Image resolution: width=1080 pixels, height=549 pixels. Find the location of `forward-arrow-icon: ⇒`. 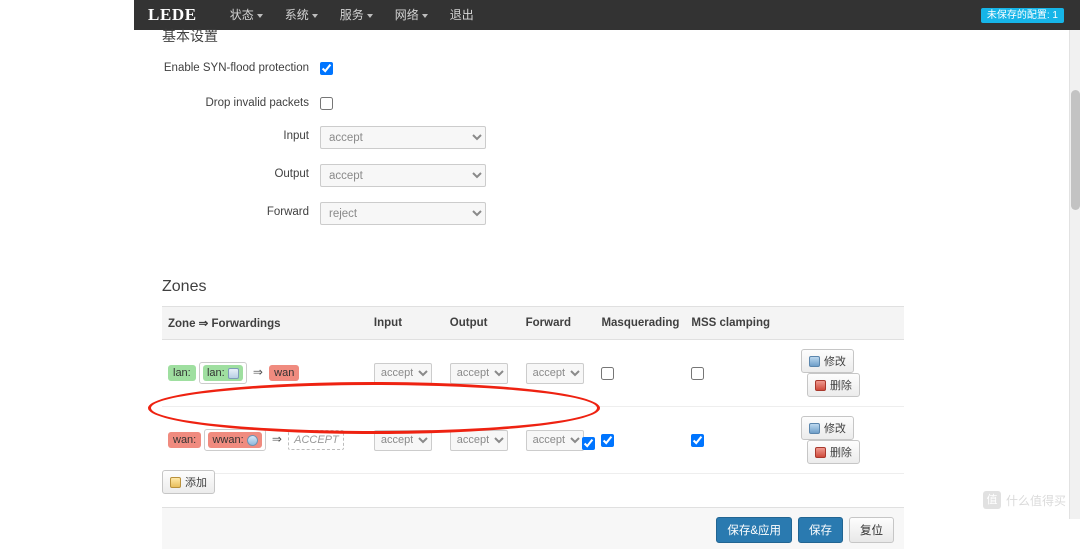

forward-arrow-icon: ⇒ is located at coordinates (276, 439).